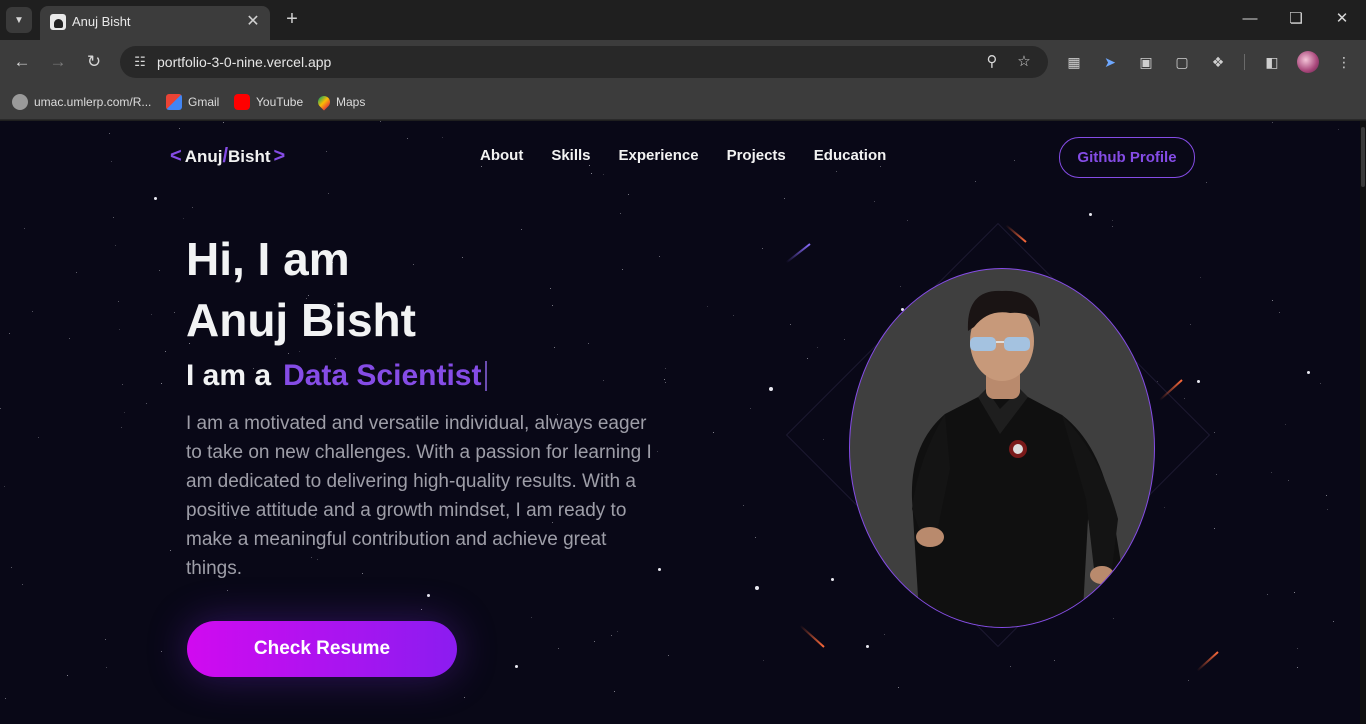  Describe the element at coordinates (501, 155) in the screenshot. I see `nav-link-about: About` at that location.